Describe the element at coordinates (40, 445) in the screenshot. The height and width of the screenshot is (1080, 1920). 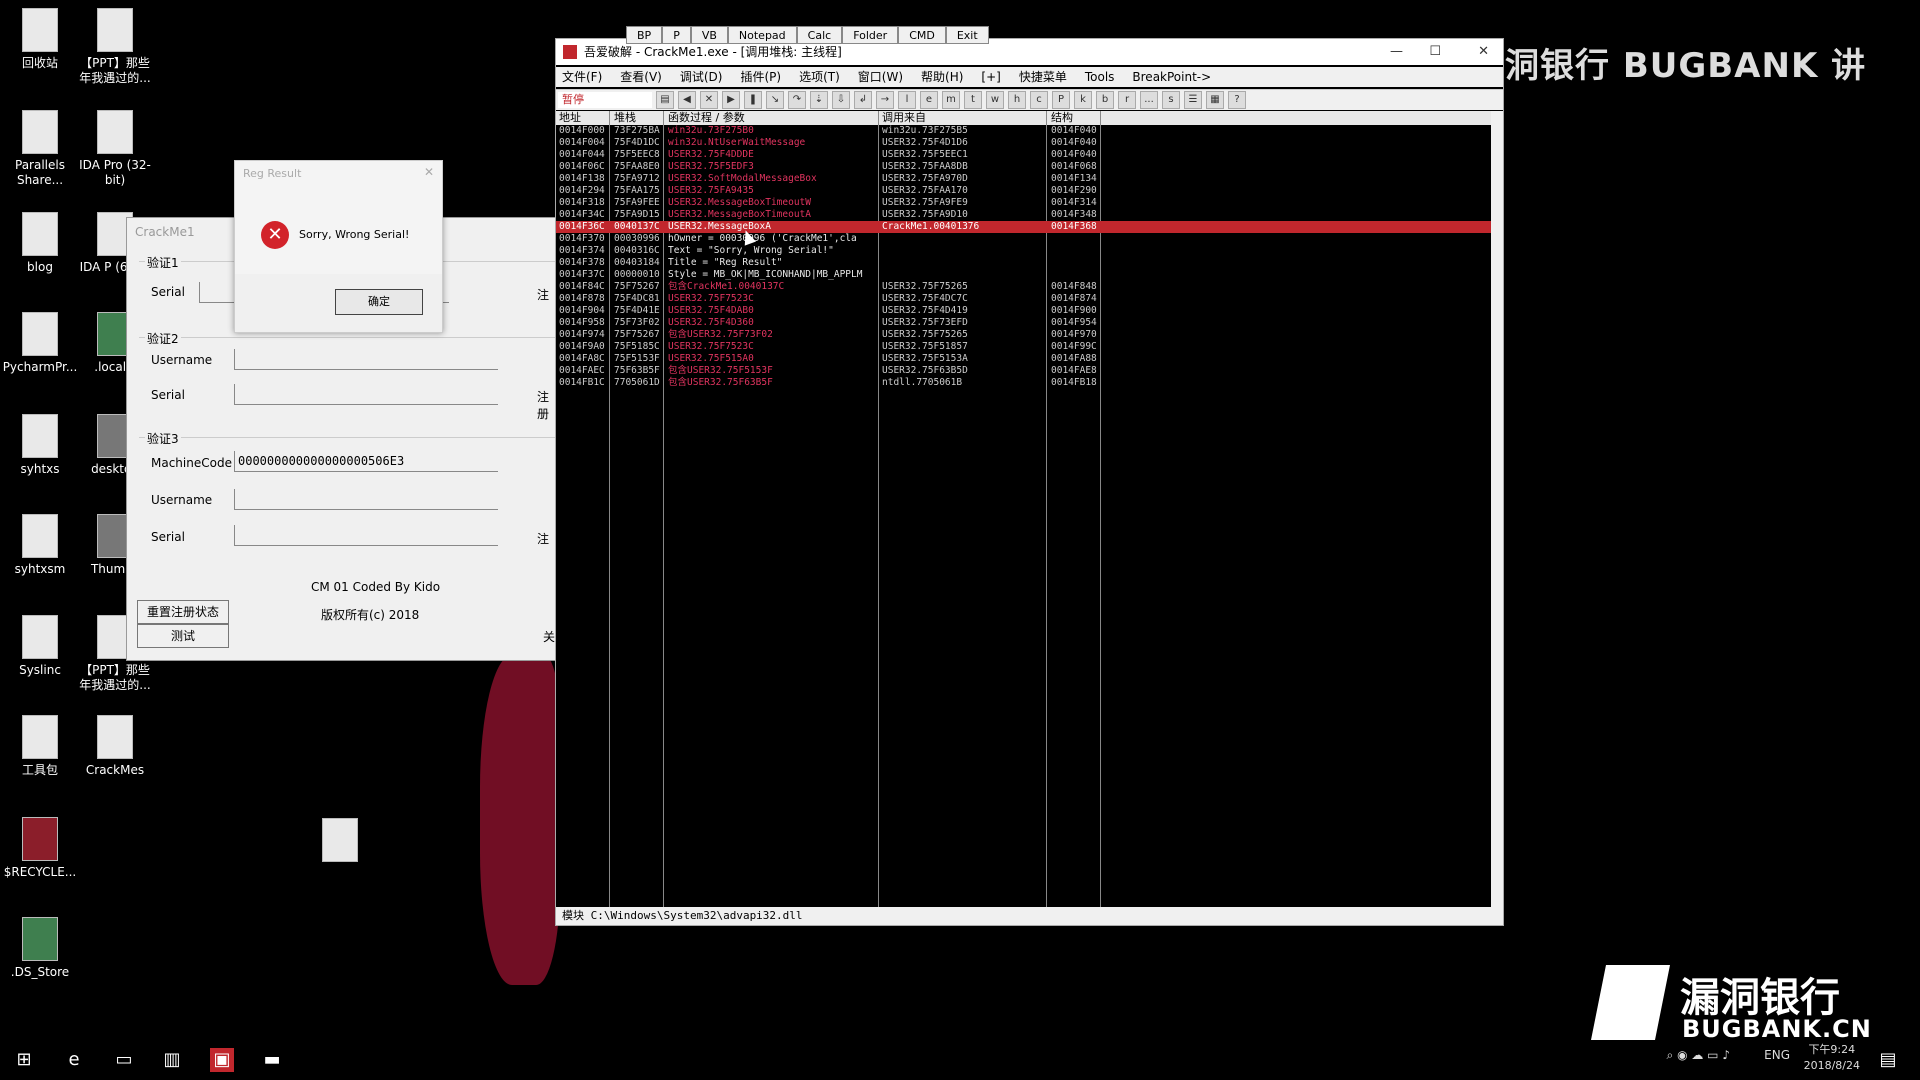
I see `desktop-icon-syhtxs: syhtxs` at that location.